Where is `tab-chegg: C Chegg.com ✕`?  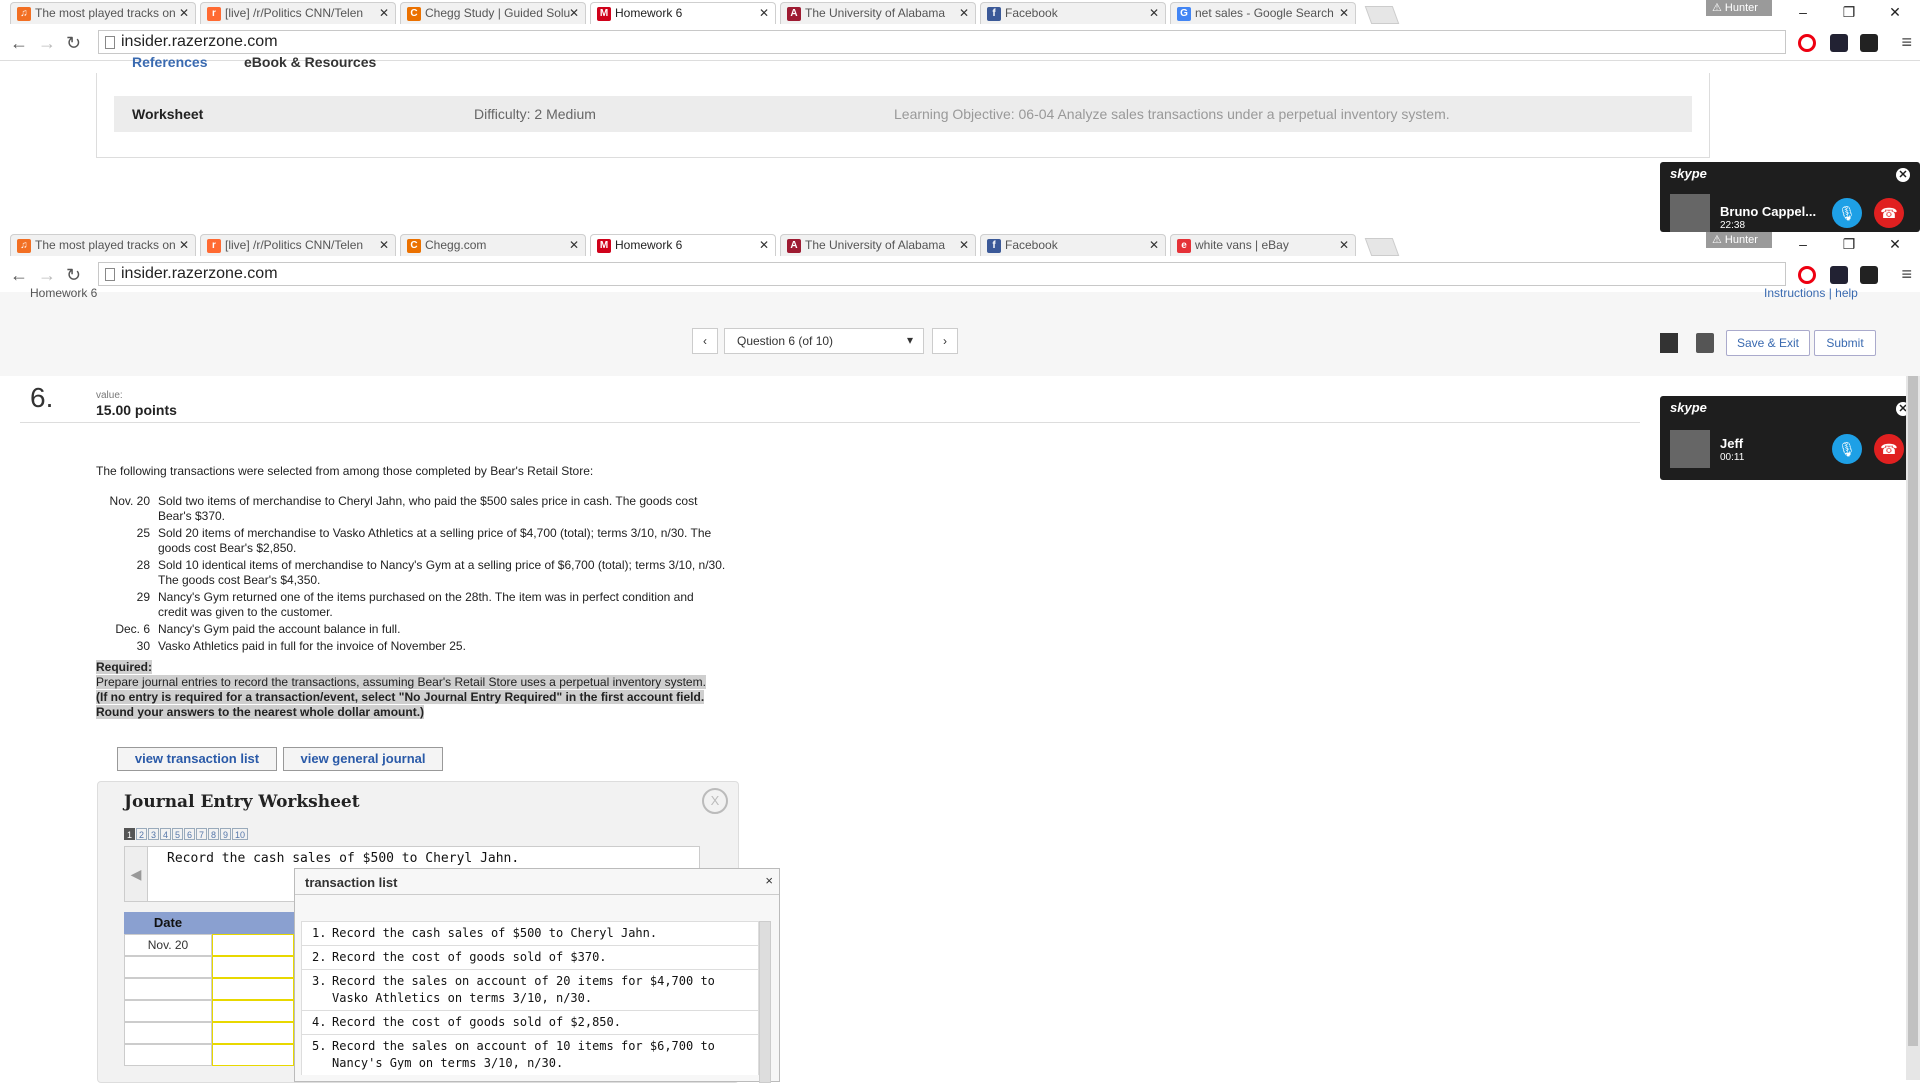
tab-chegg: C Chegg.com ✕ is located at coordinates (493, 245).